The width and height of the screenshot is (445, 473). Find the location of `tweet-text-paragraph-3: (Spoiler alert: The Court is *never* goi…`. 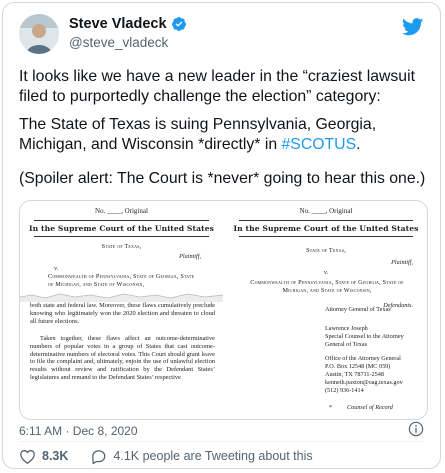

tweet-text-paragraph-3: (Spoiler alert: The Court is *never* goi… is located at coordinates (222, 178).